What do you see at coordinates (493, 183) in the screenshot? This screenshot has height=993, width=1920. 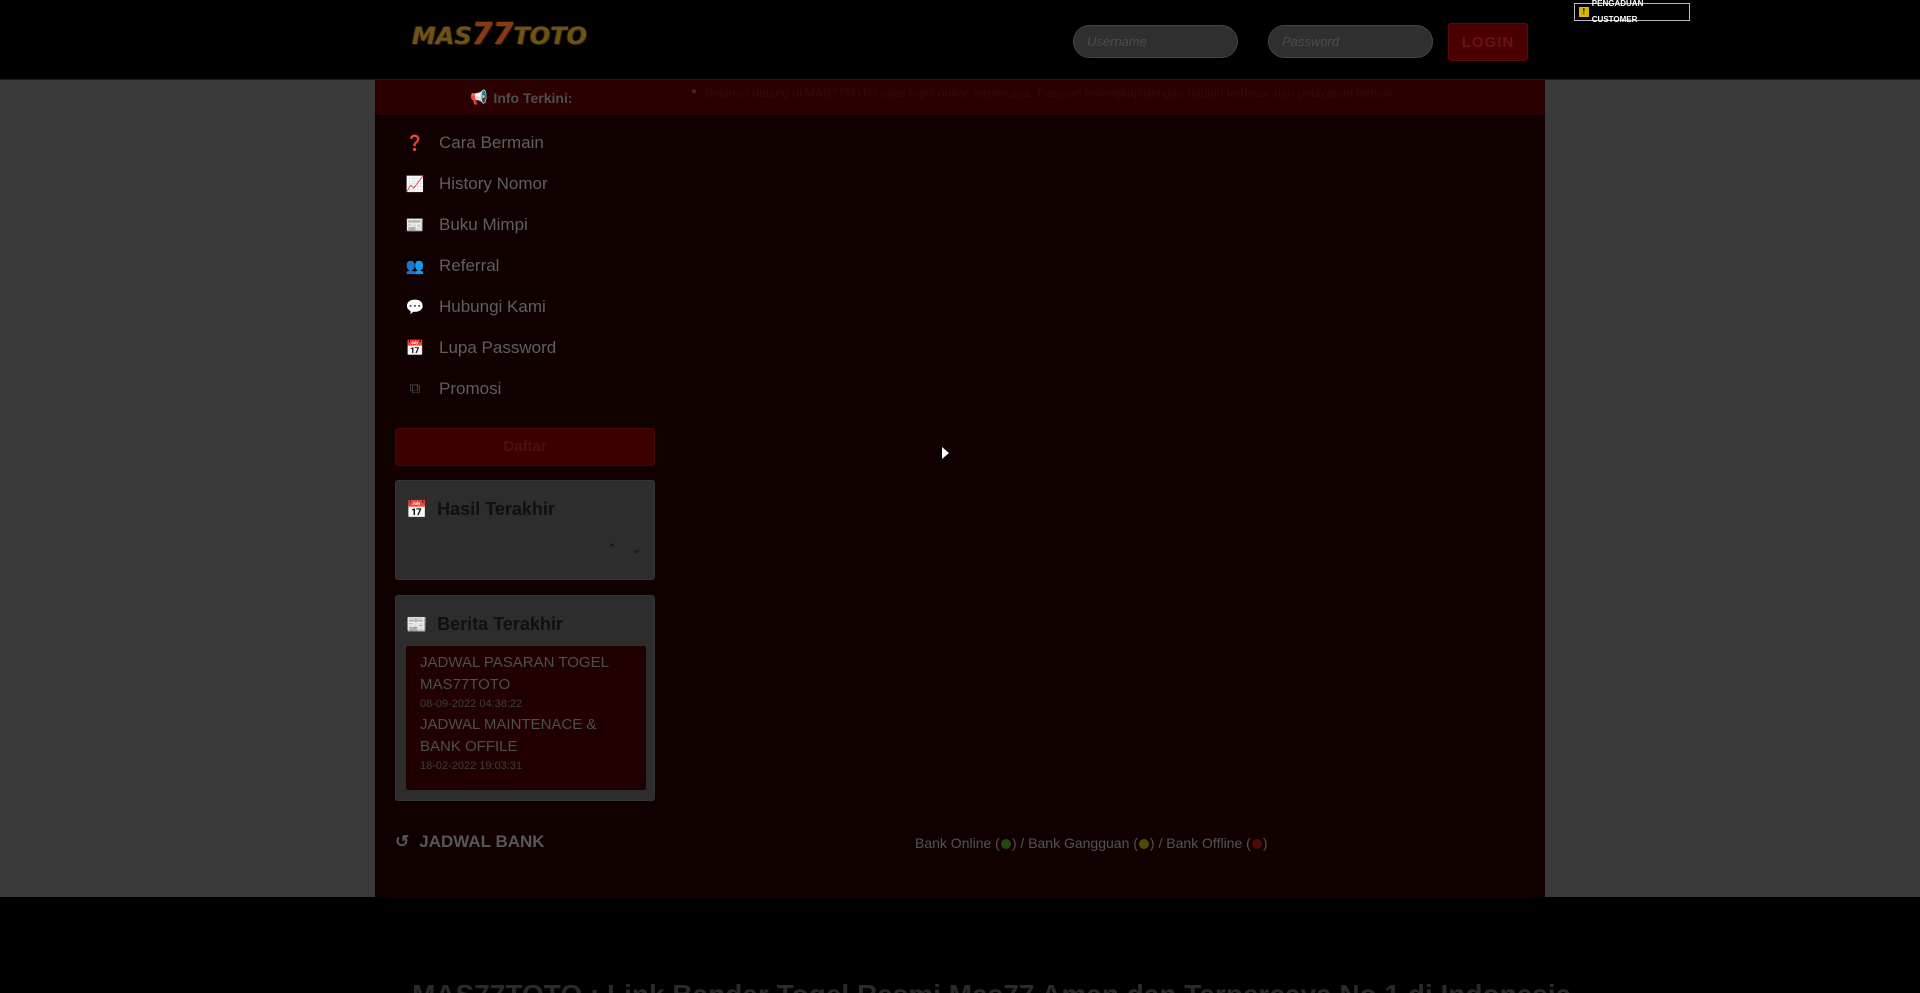 I see `sidebar-item-label: History Nomor` at bounding box center [493, 183].